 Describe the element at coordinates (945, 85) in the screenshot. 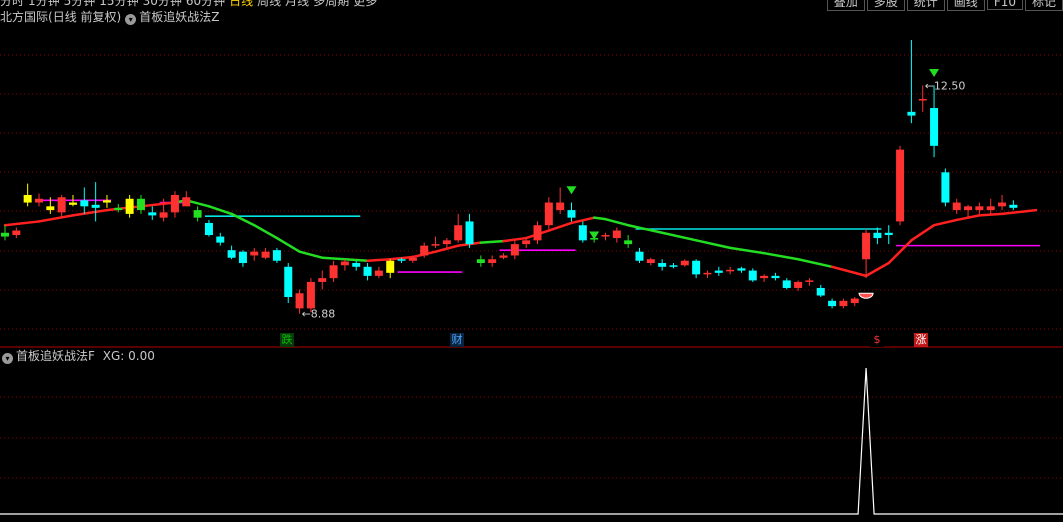

I see `high-price-label: ←12.50` at that location.